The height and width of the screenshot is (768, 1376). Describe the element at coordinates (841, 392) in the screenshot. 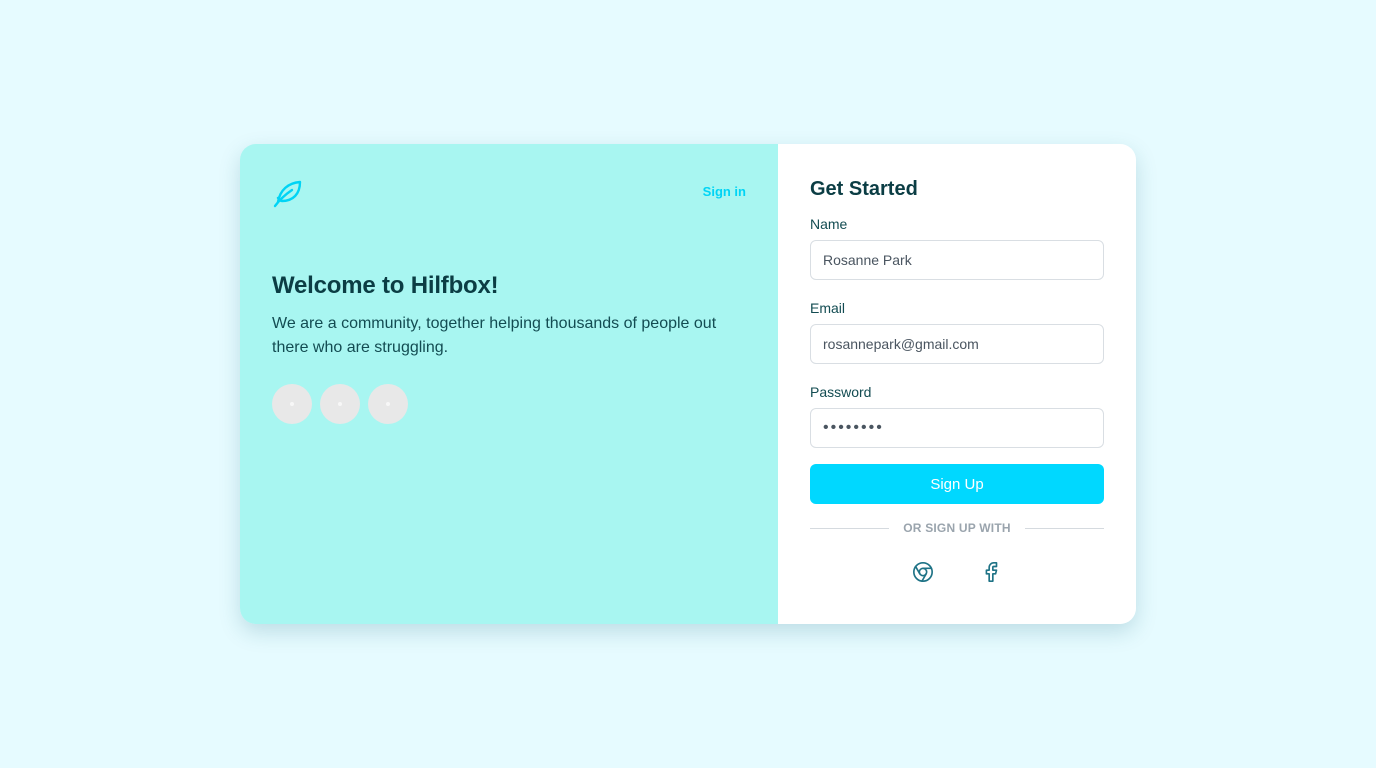

I see `password-label: Password` at that location.